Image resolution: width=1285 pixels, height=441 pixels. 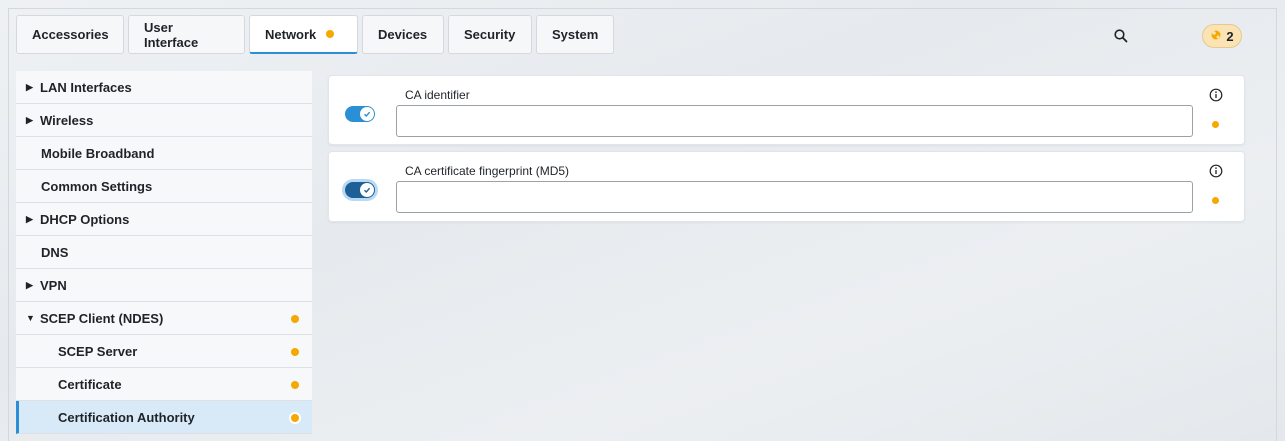 I want to click on sidebar-item-vpn: ▶ VPN, so click(x=164, y=285).